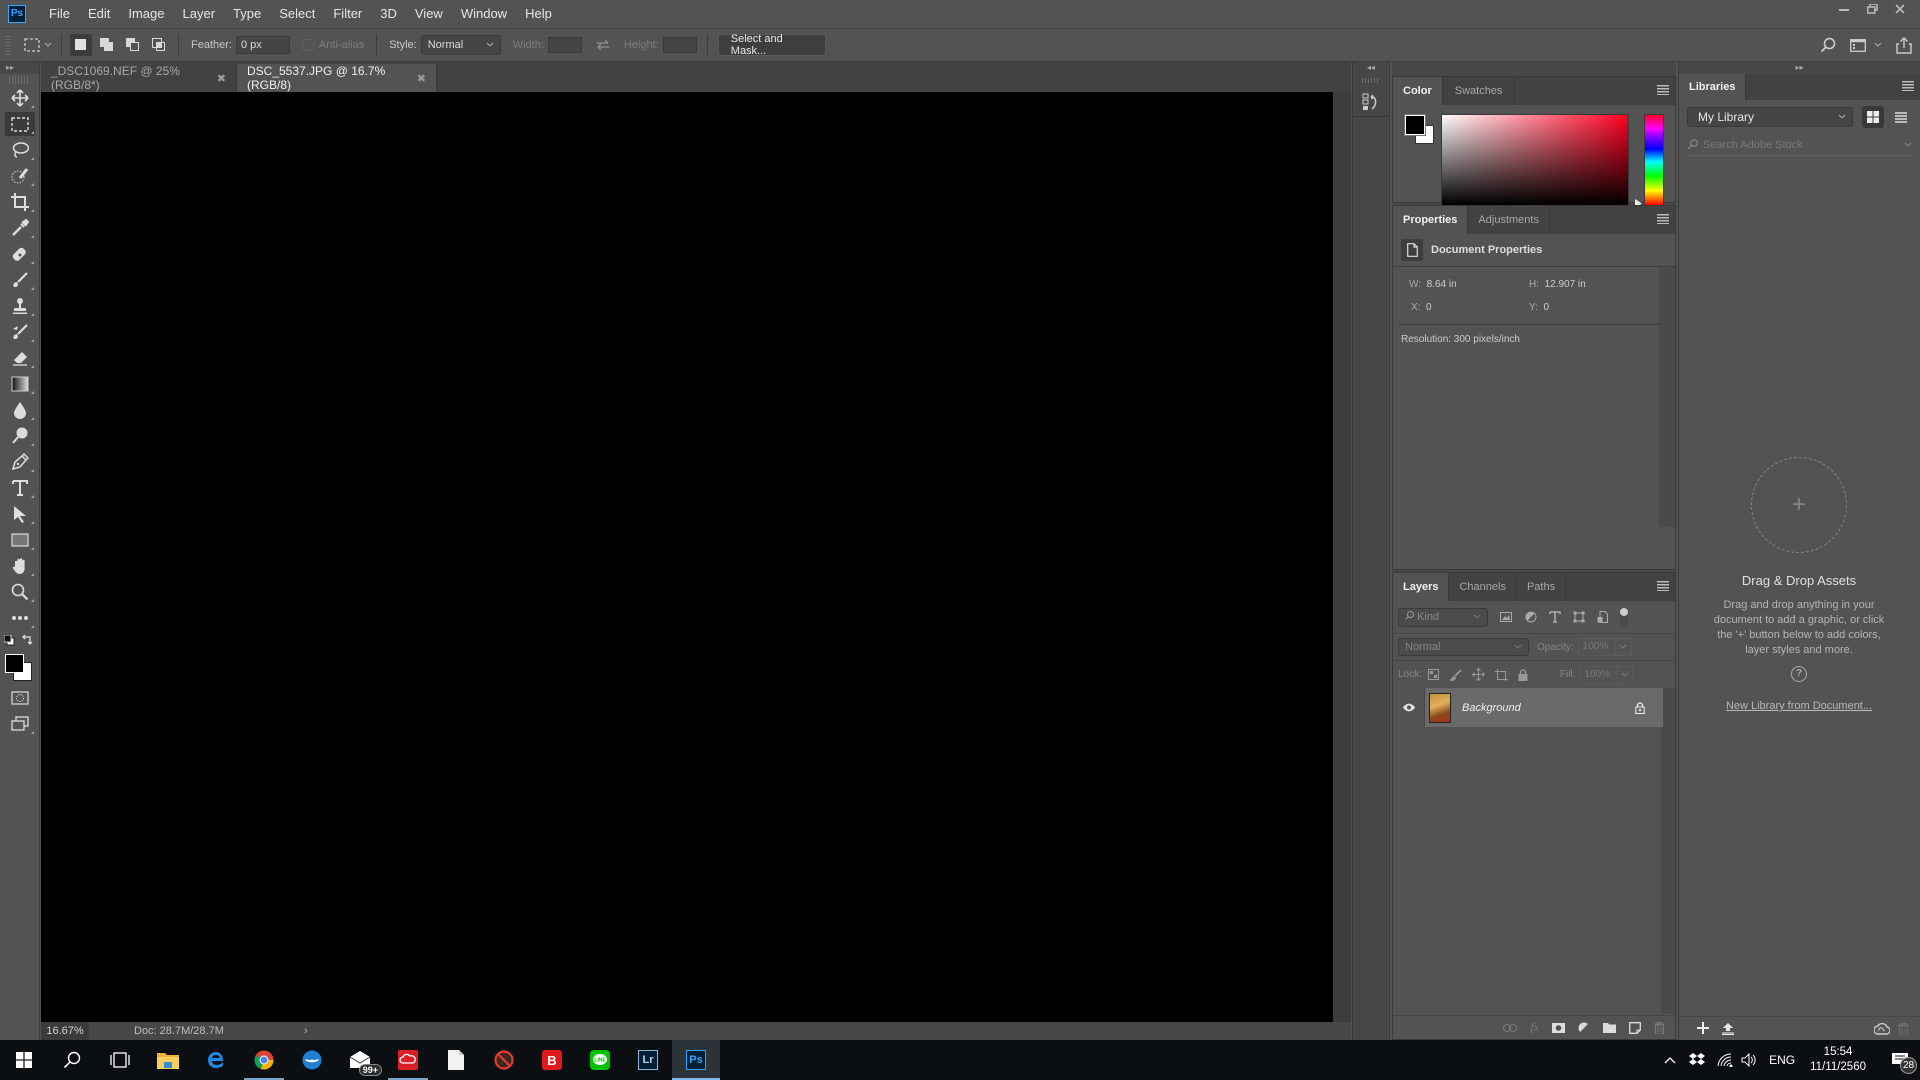 The width and height of the screenshot is (1920, 1080). I want to click on menu-3d: 3D, so click(388, 13).